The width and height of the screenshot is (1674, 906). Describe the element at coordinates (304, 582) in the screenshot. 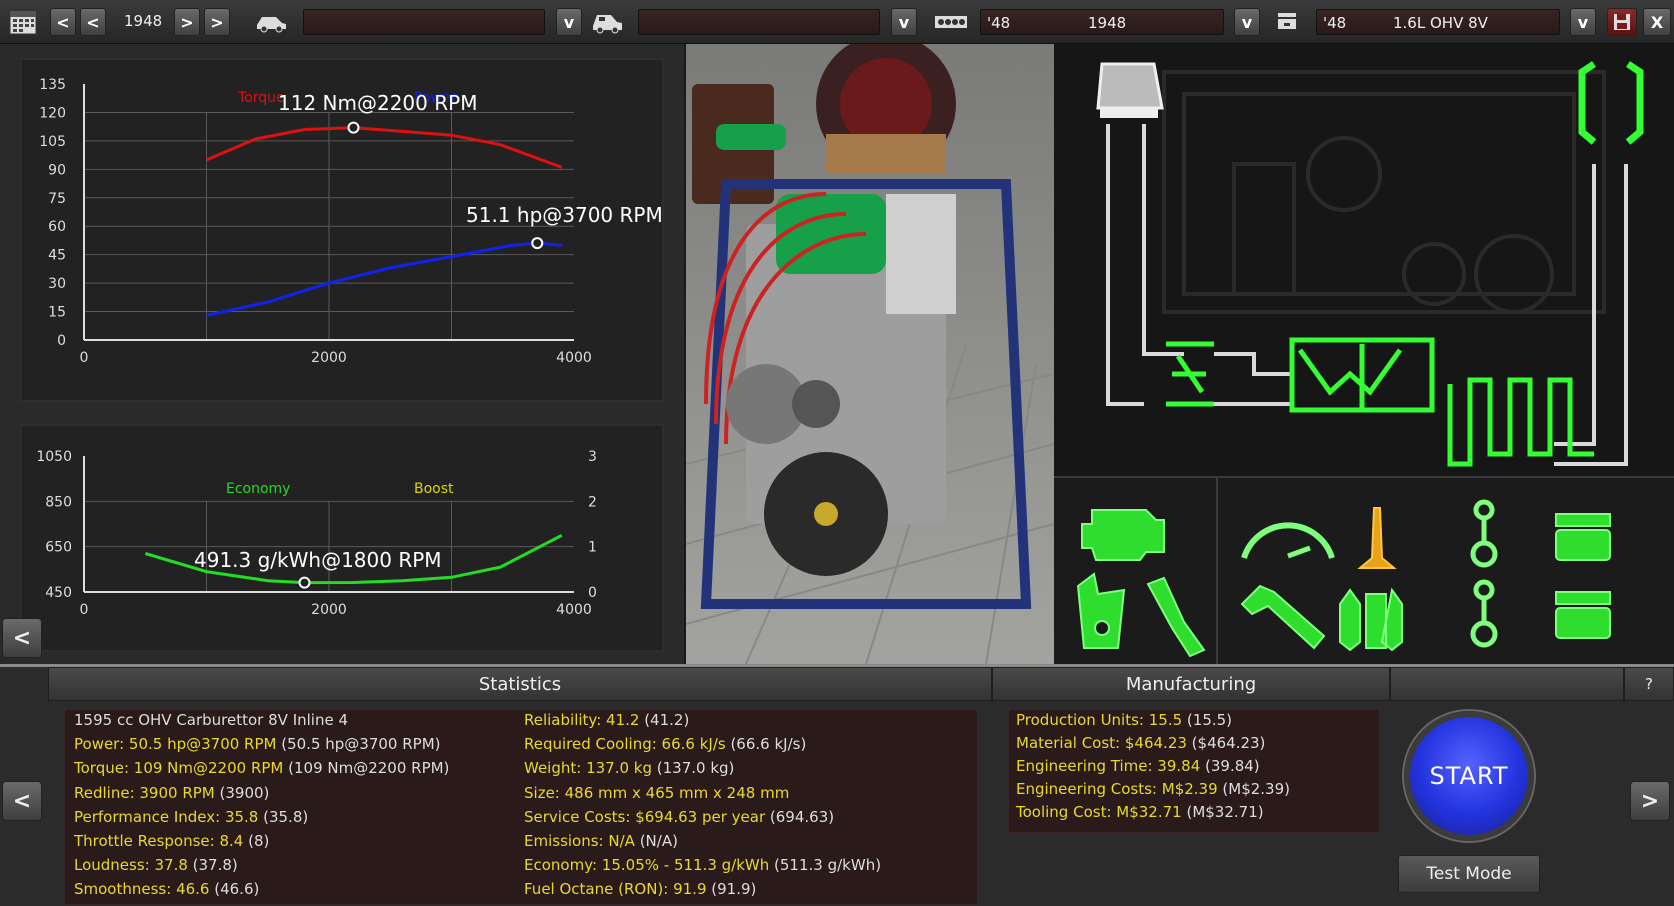

I see `economy-min-marker` at that location.